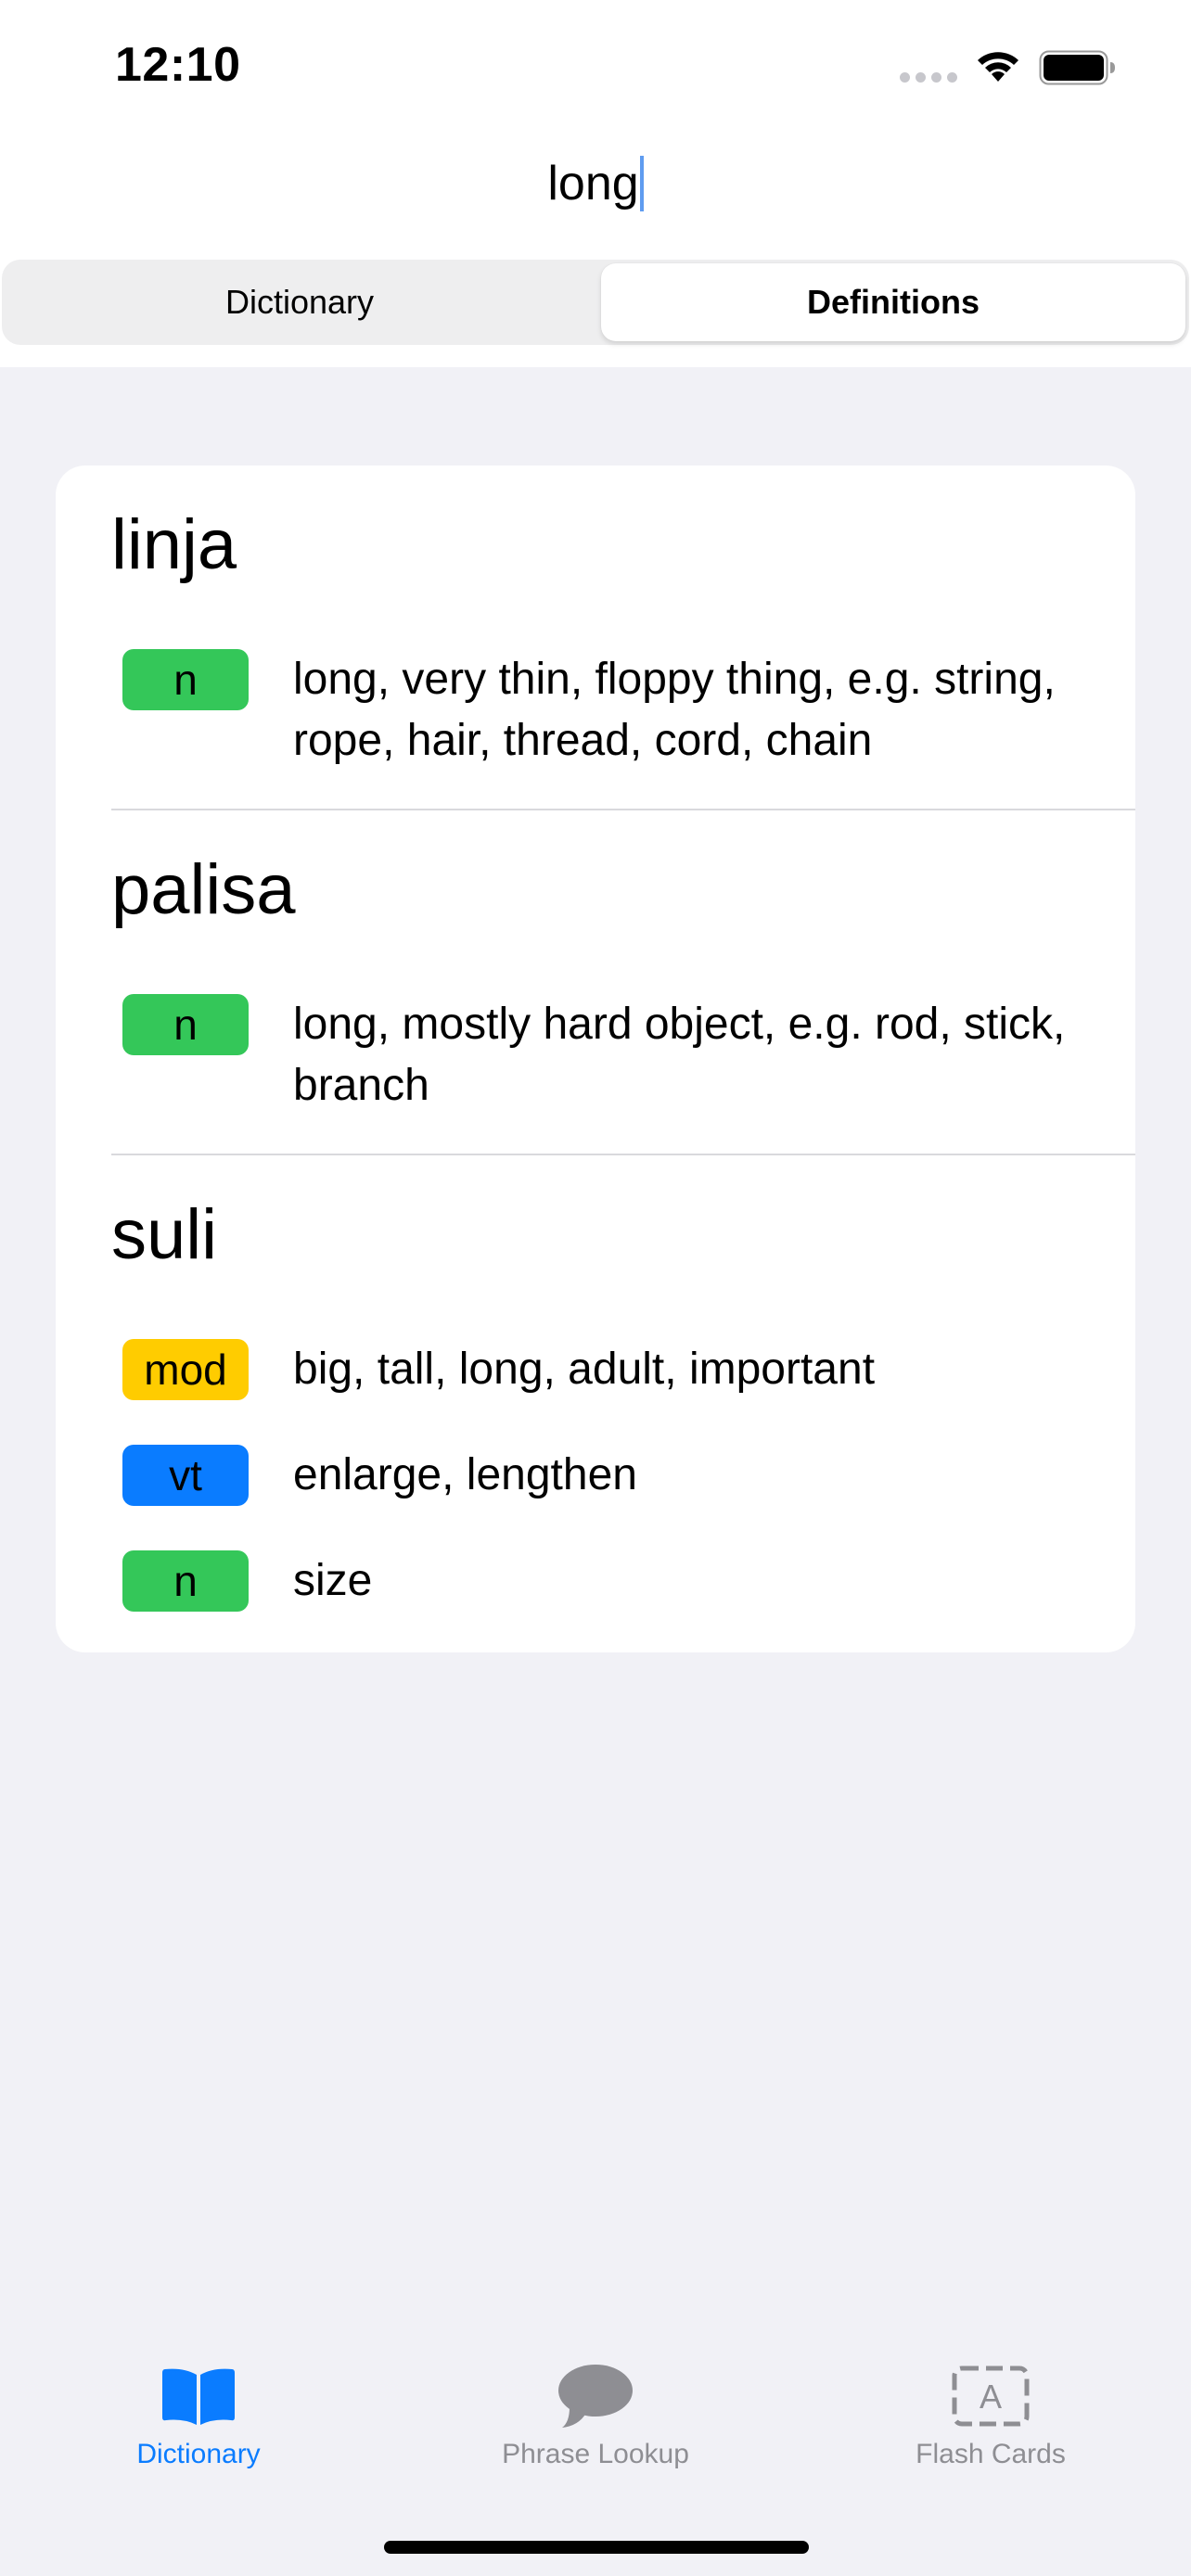  What do you see at coordinates (174, 545) in the screenshot?
I see `entry-word: linja` at bounding box center [174, 545].